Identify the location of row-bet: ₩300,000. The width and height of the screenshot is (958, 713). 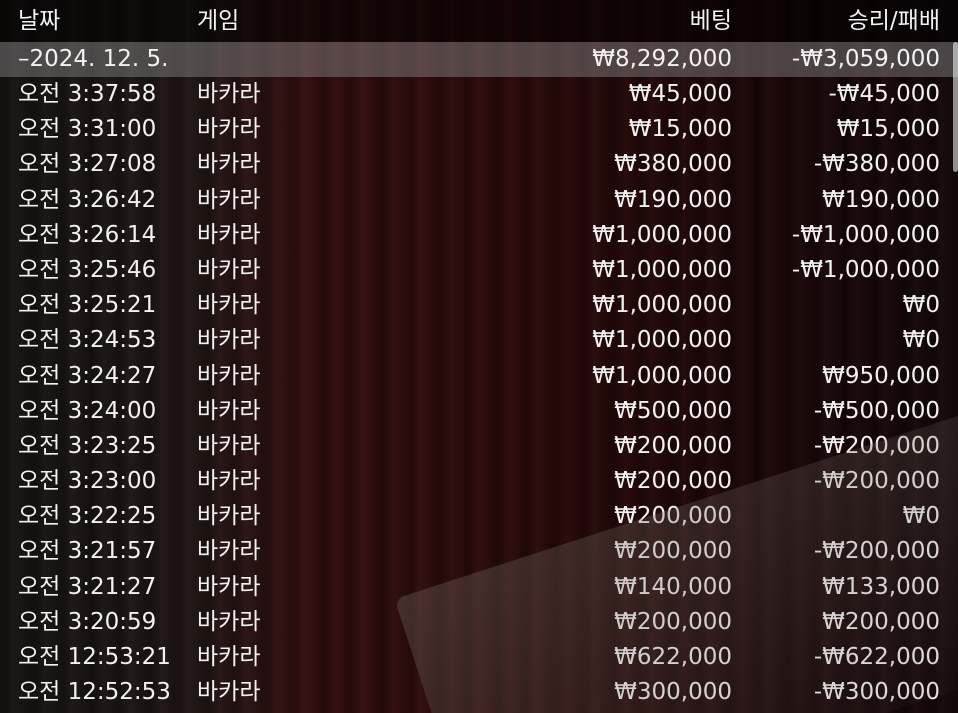
(673, 692).